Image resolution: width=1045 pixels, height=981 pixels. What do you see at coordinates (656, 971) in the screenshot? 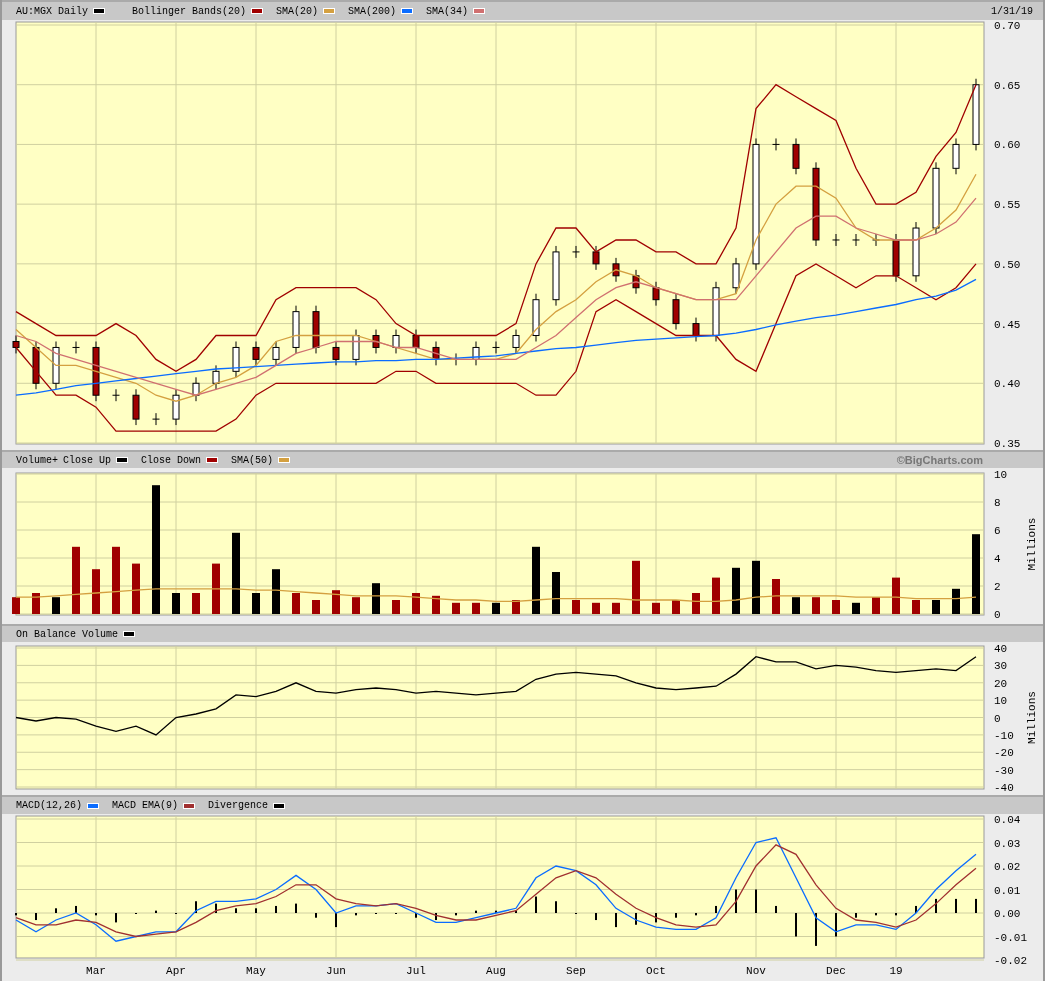
I see `axis-tick-label: Oct` at bounding box center [656, 971].